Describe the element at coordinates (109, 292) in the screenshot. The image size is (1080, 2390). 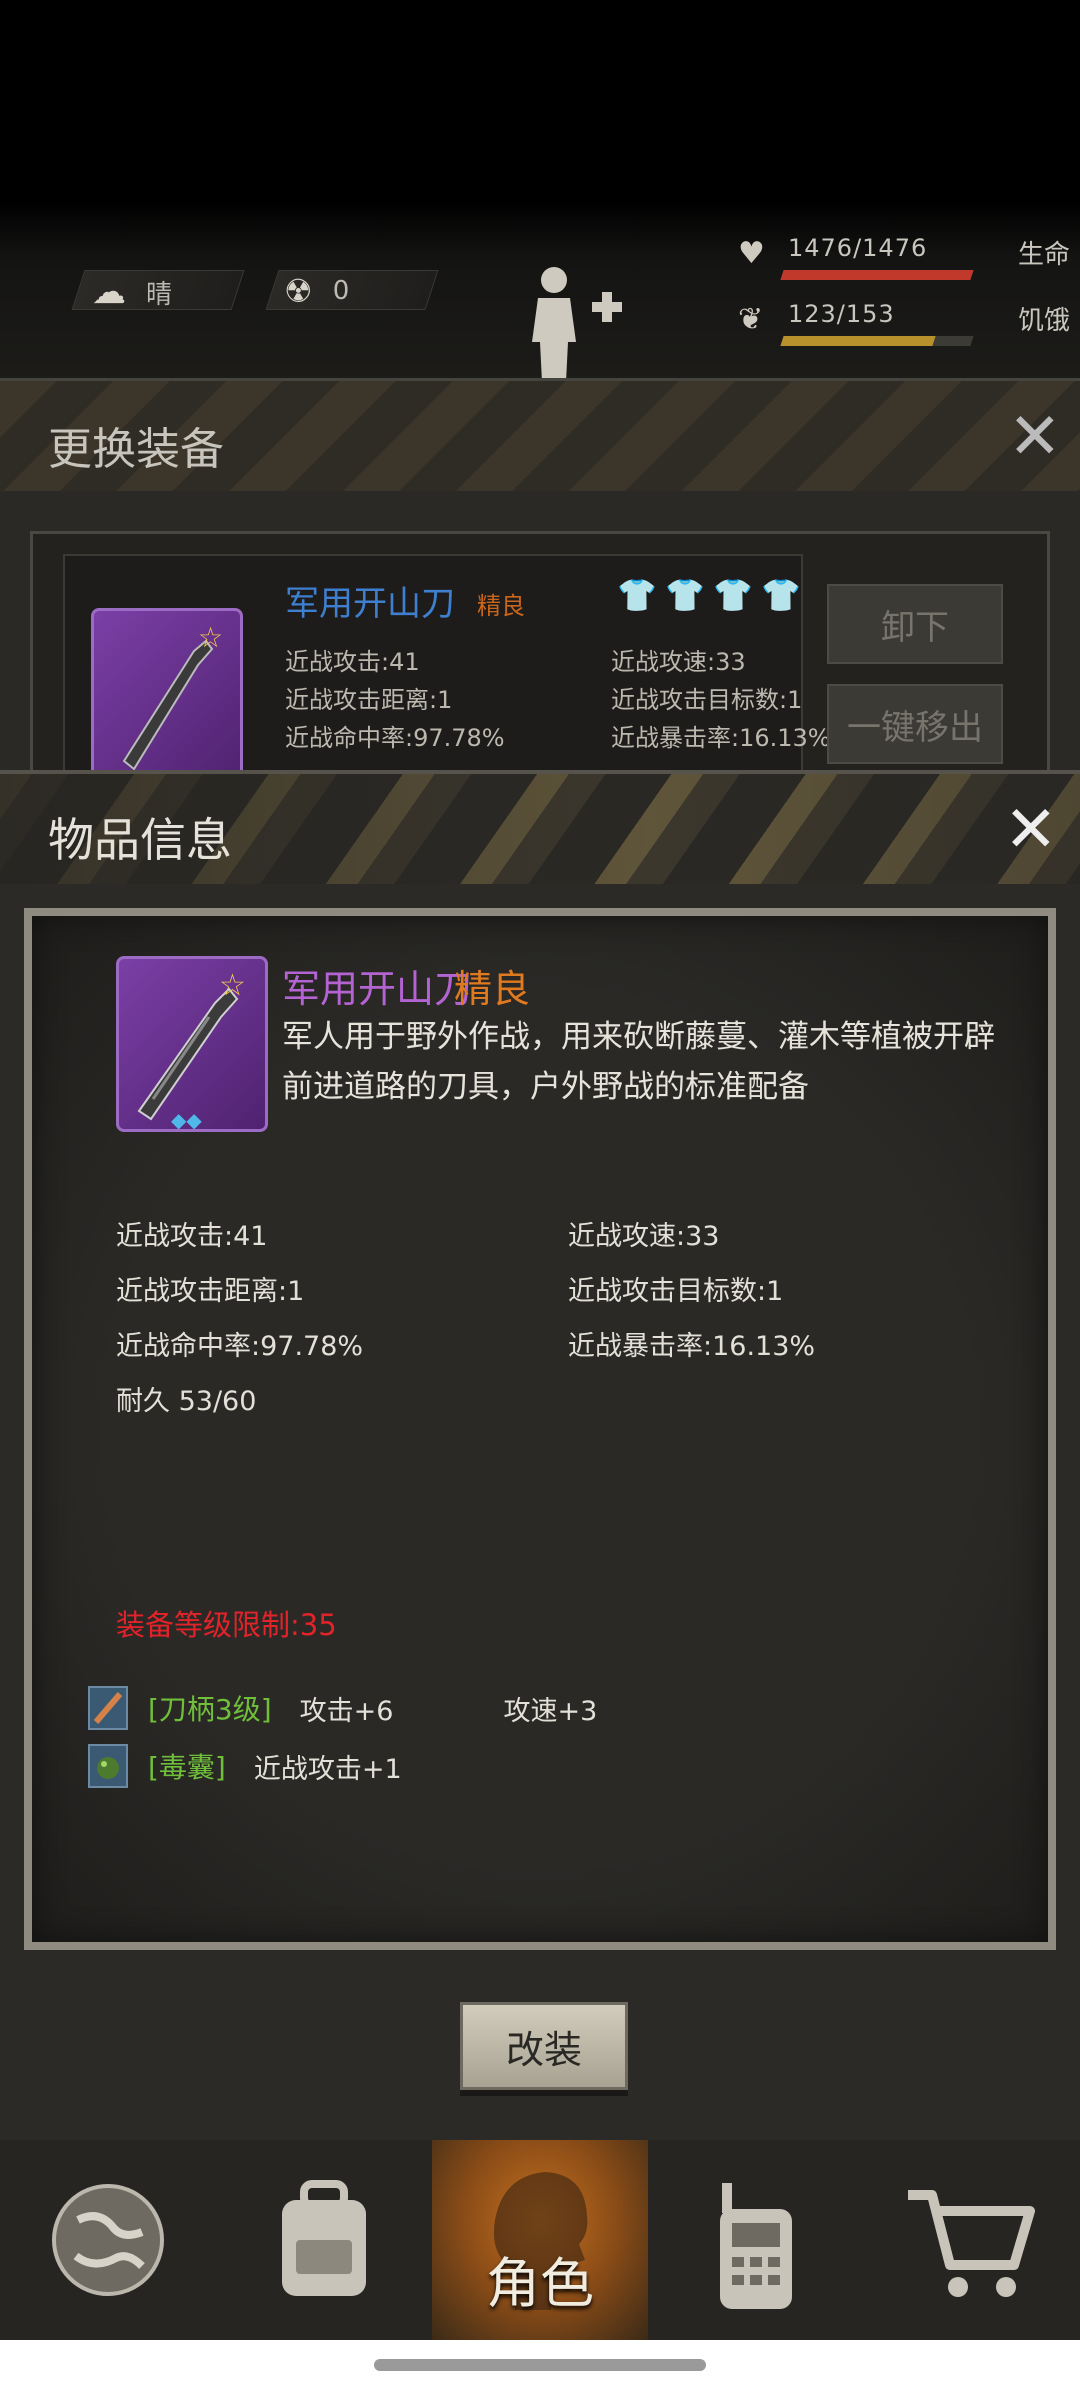
I see `cloud-sun-icon: ☁` at that location.